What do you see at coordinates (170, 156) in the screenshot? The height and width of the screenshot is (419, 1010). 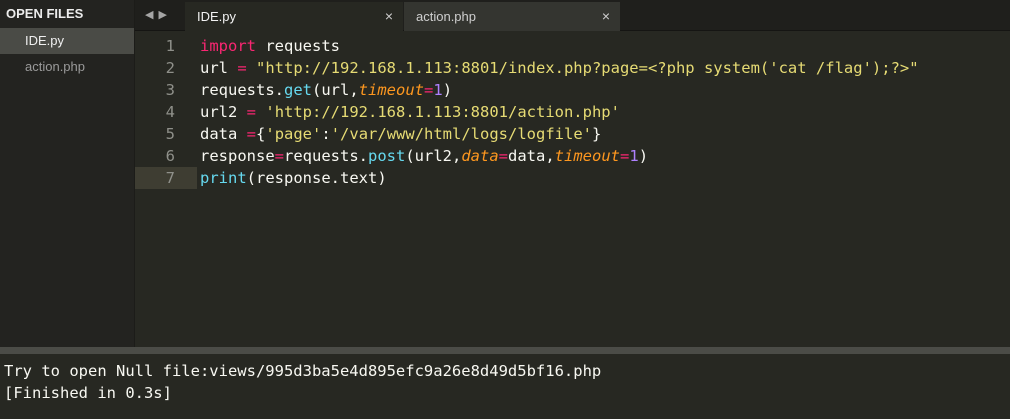 I see `line-number: 6` at bounding box center [170, 156].